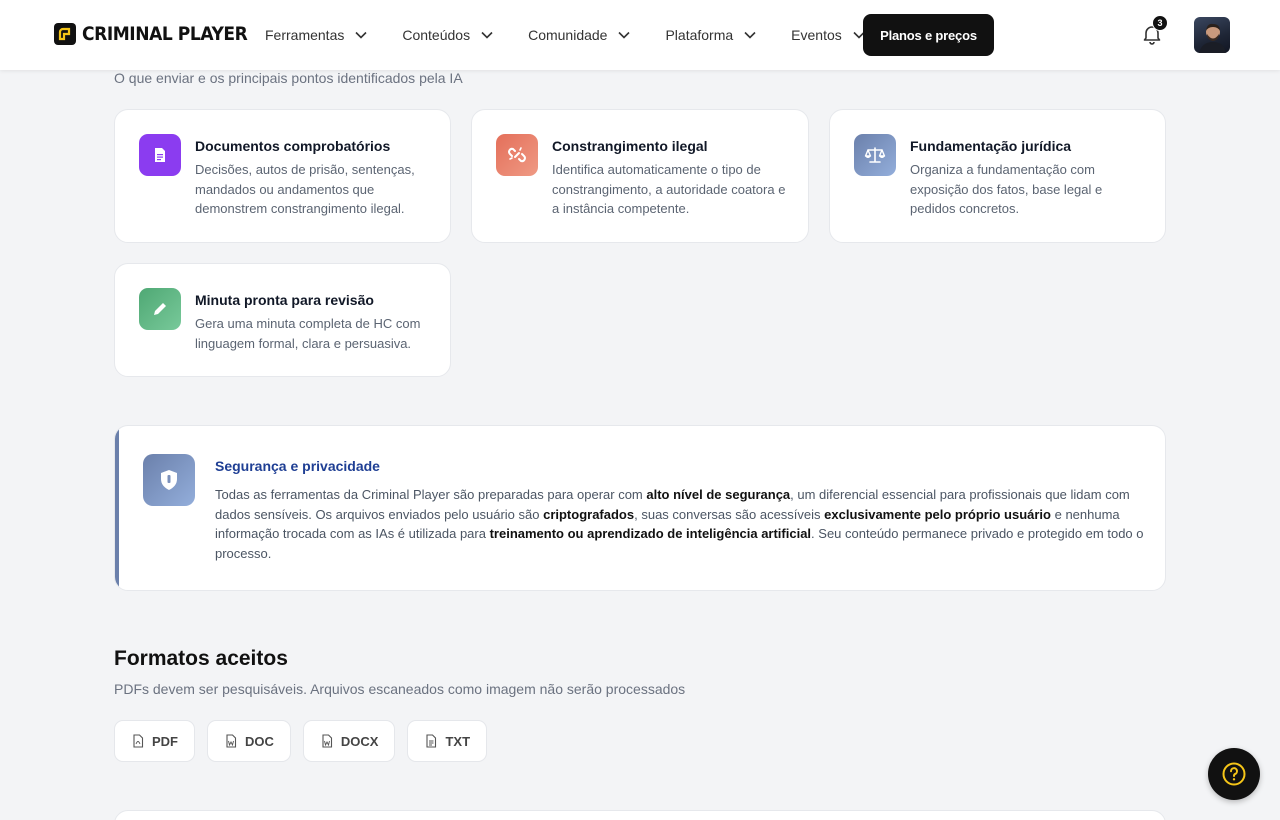 Image resolution: width=1280 pixels, height=820 pixels. What do you see at coordinates (359, 741) in the screenshot?
I see `format-label: DOCX` at bounding box center [359, 741].